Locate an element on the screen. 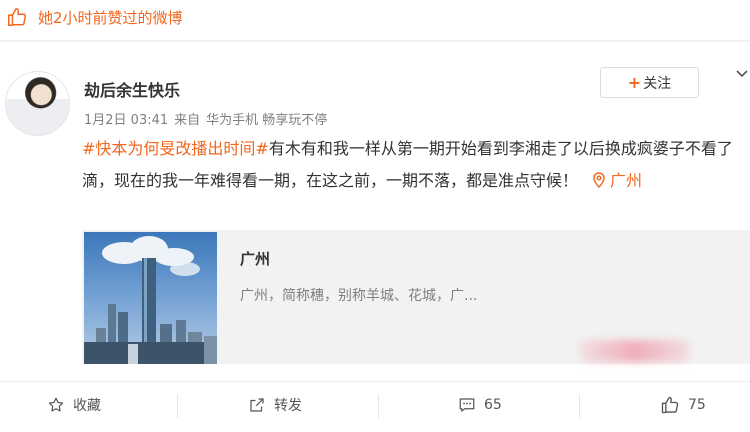 This screenshot has width=750, height=432. like-button: 75 is located at coordinates (683, 405).